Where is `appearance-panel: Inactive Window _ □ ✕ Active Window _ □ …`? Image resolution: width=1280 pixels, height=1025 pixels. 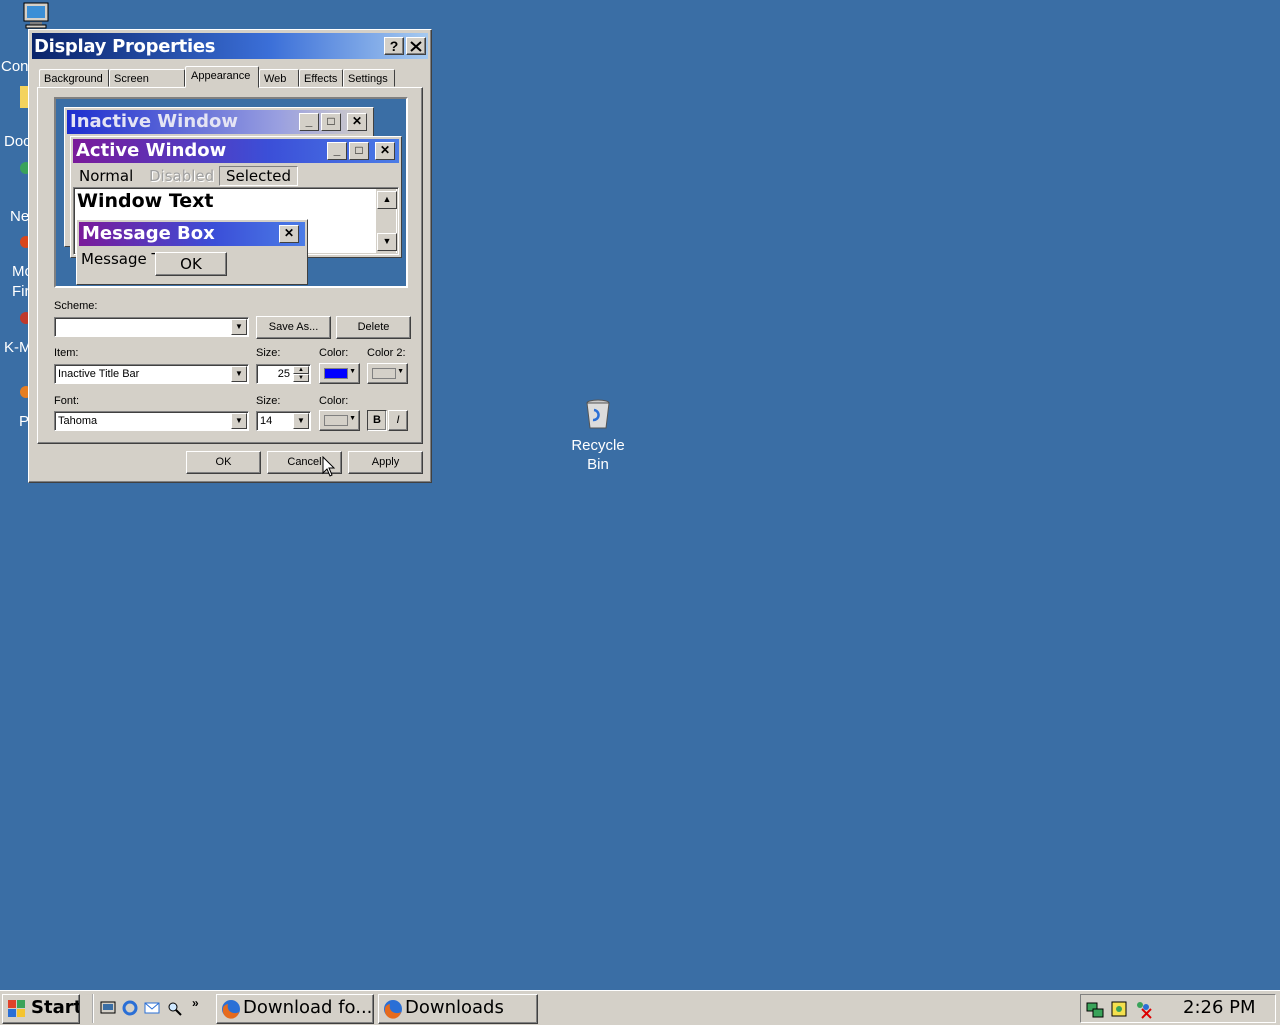
appearance-panel: Inactive Window _ □ ✕ Active Window _ □ … is located at coordinates (230, 265).